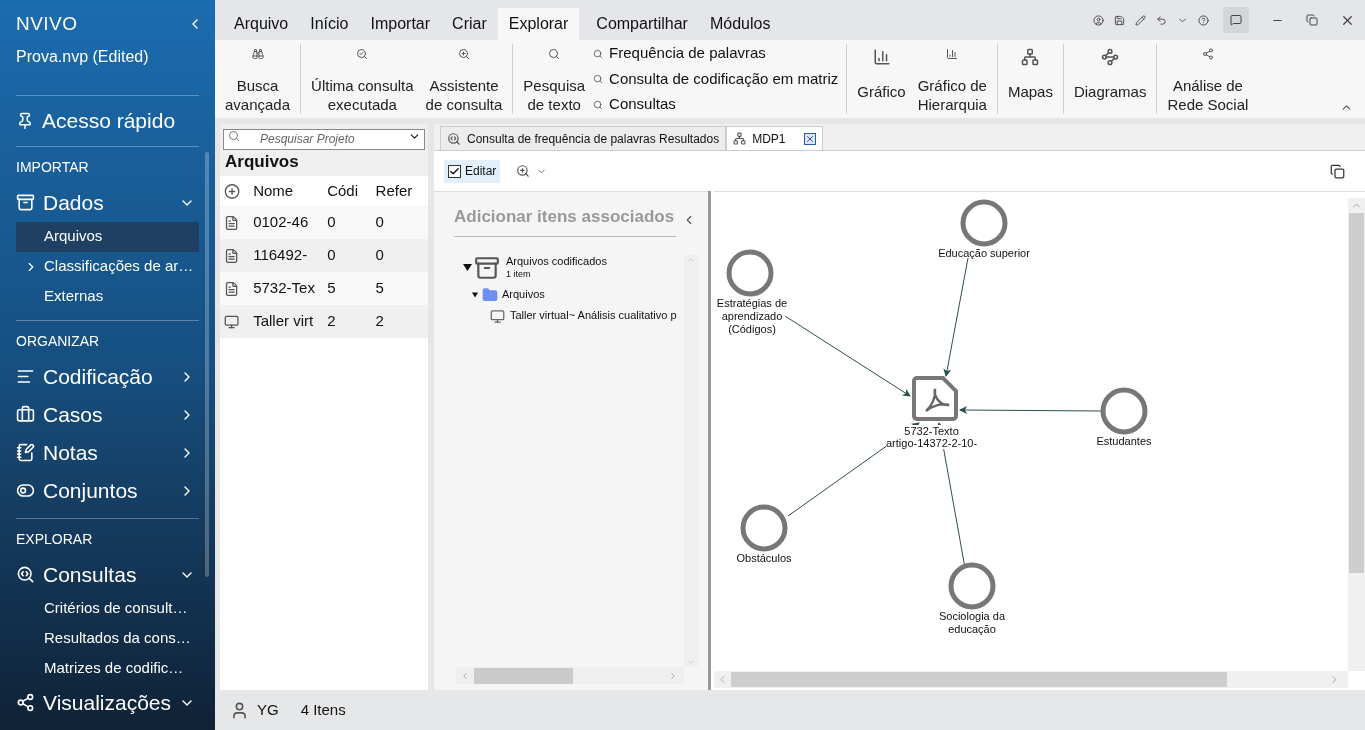 The height and width of the screenshot is (730, 1365). I want to click on ribbon-menu-item: Frequência de palavras, so click(716, 53).